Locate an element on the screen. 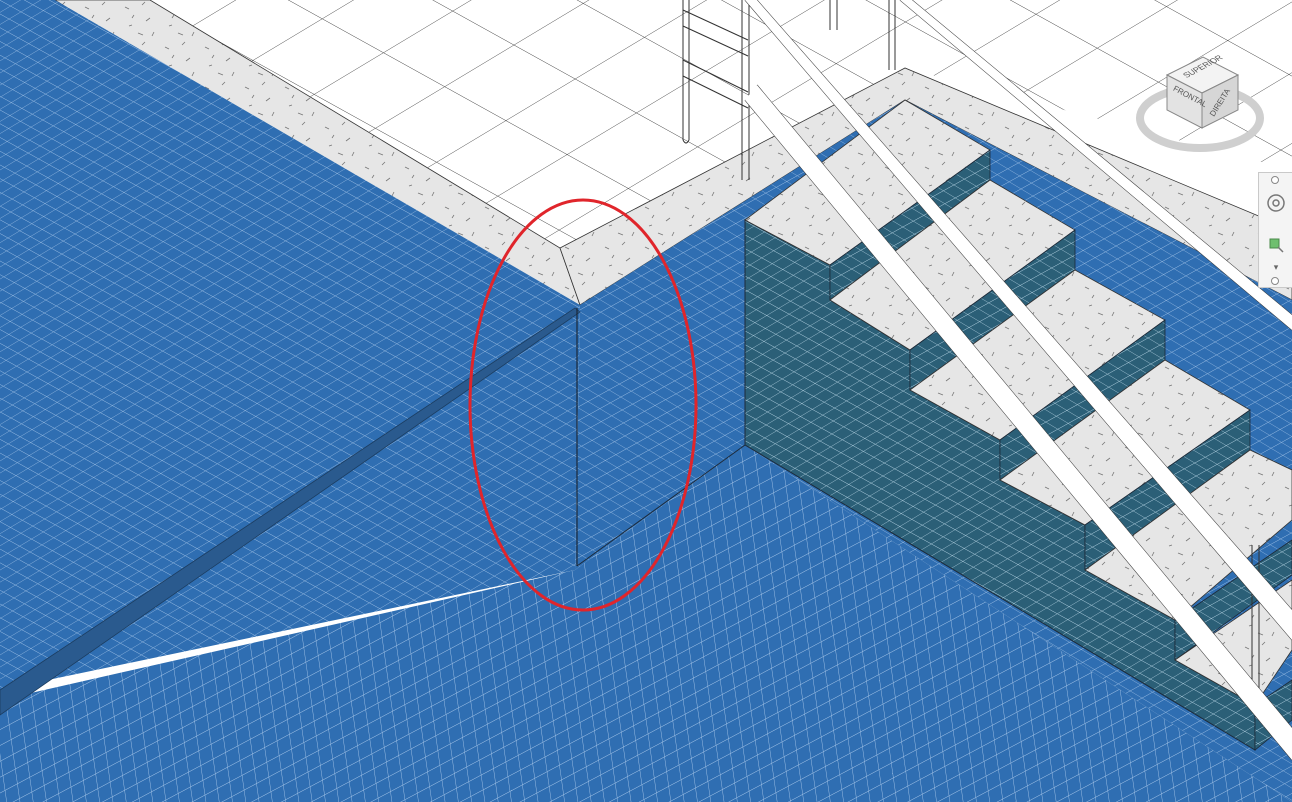 The width and height of the screenshot is (1292, 802). navbar-top-dot is located at coordinates (1275, 180).